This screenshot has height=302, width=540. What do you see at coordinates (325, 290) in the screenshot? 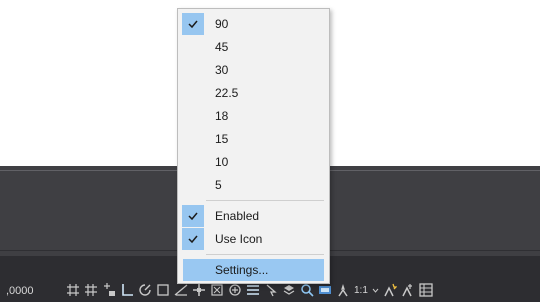
I see `gizmo-icon` at bounding box center [325, 290].